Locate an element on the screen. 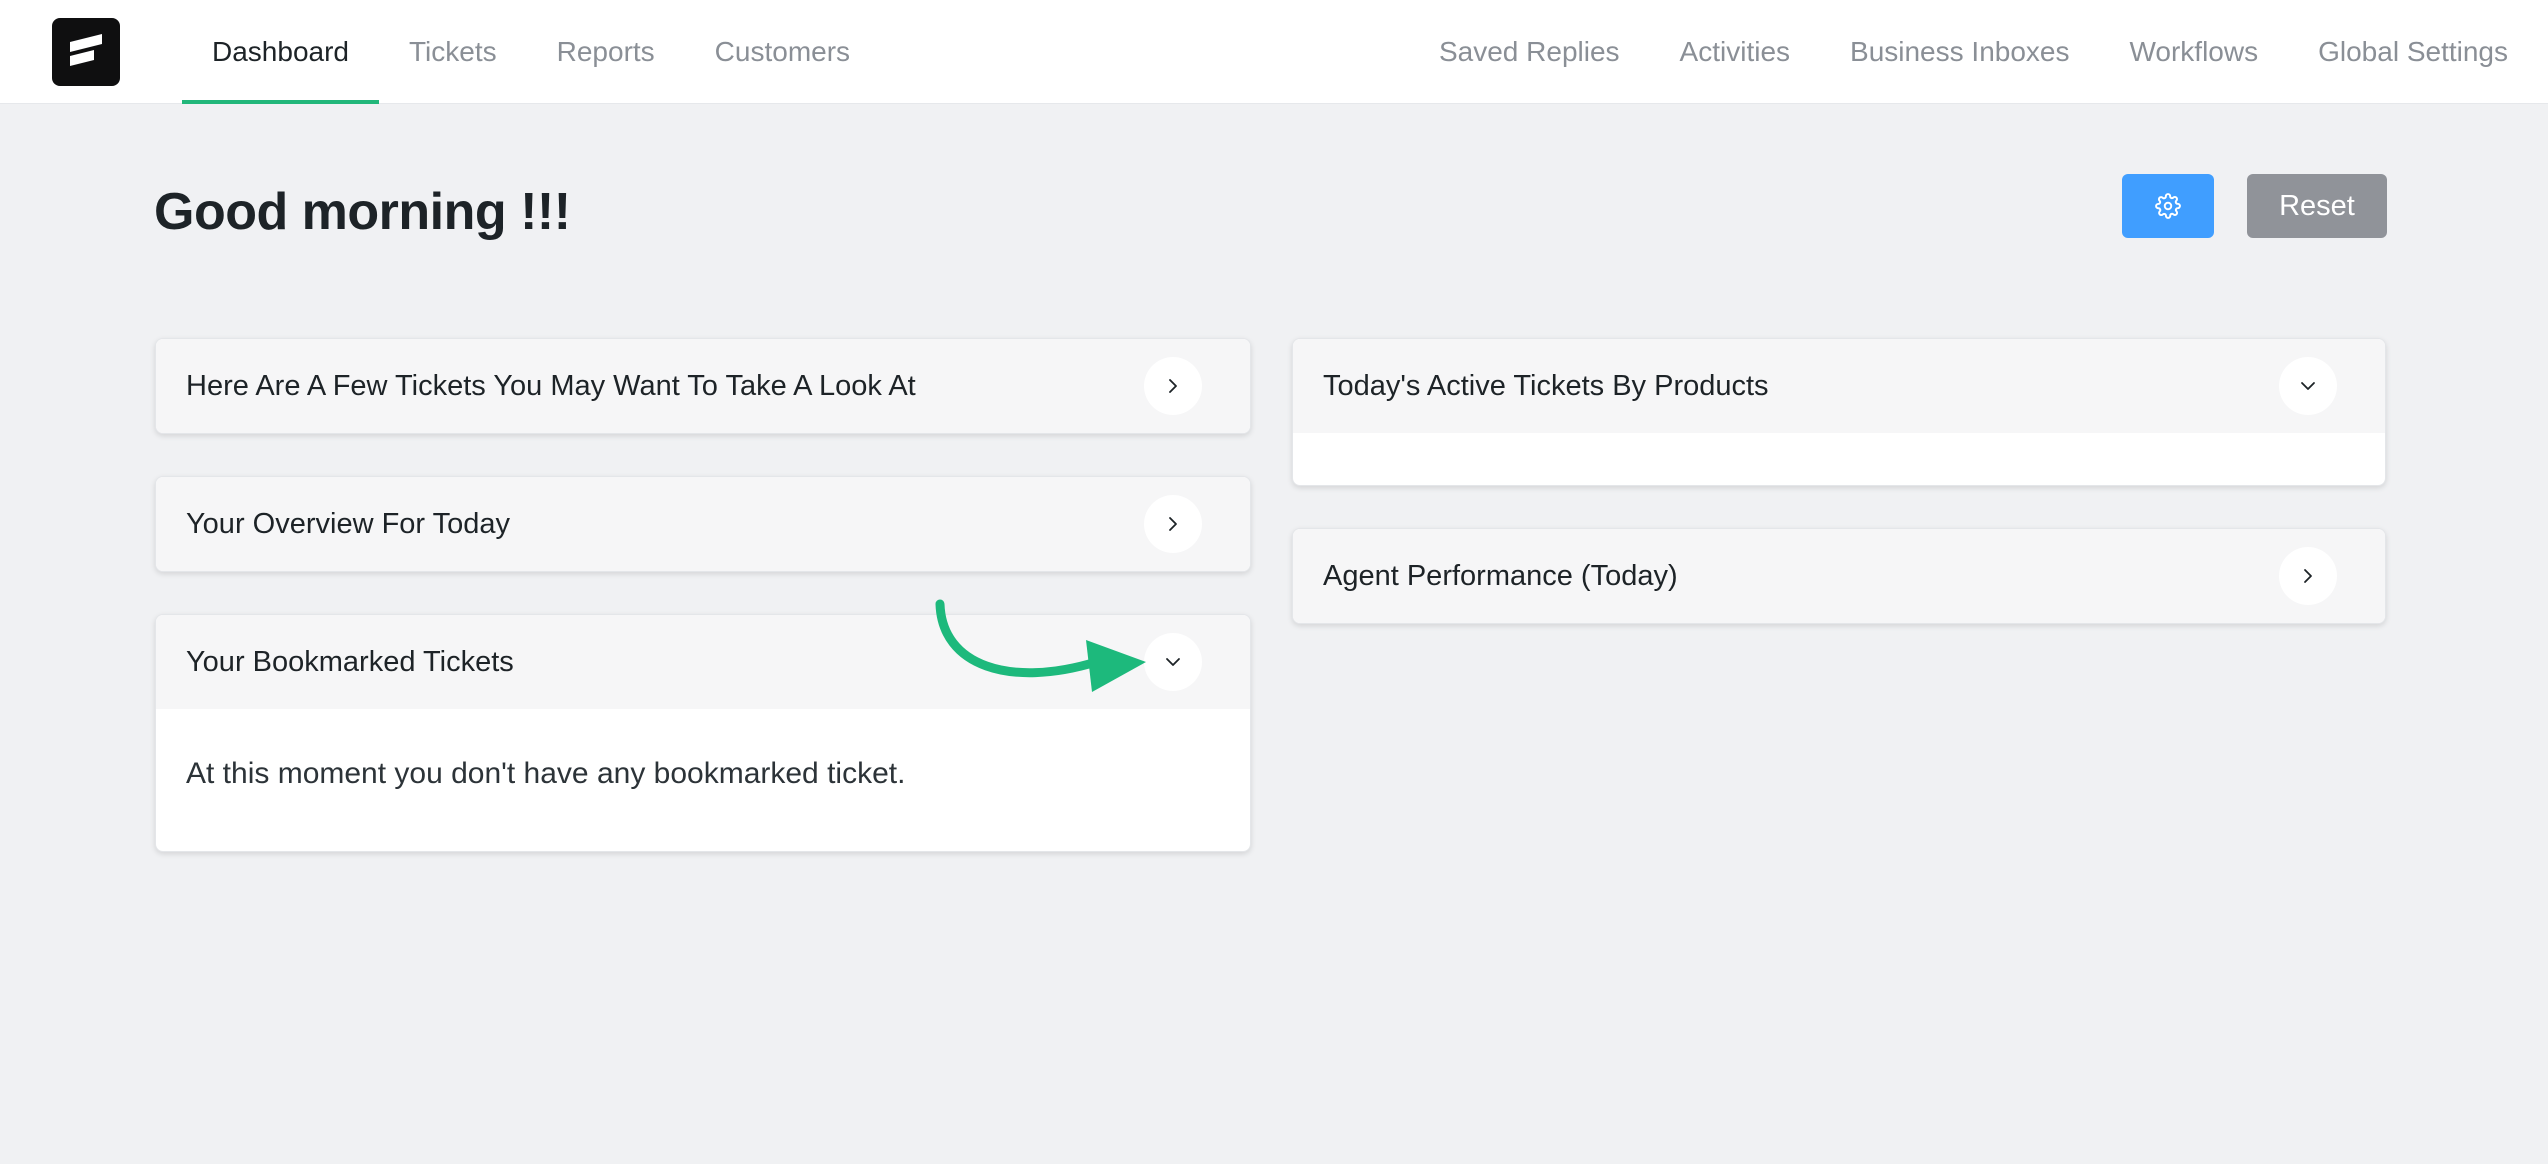  main-nav: Dashboard Tickets Reports Customers is located at coordinates (531, 52).